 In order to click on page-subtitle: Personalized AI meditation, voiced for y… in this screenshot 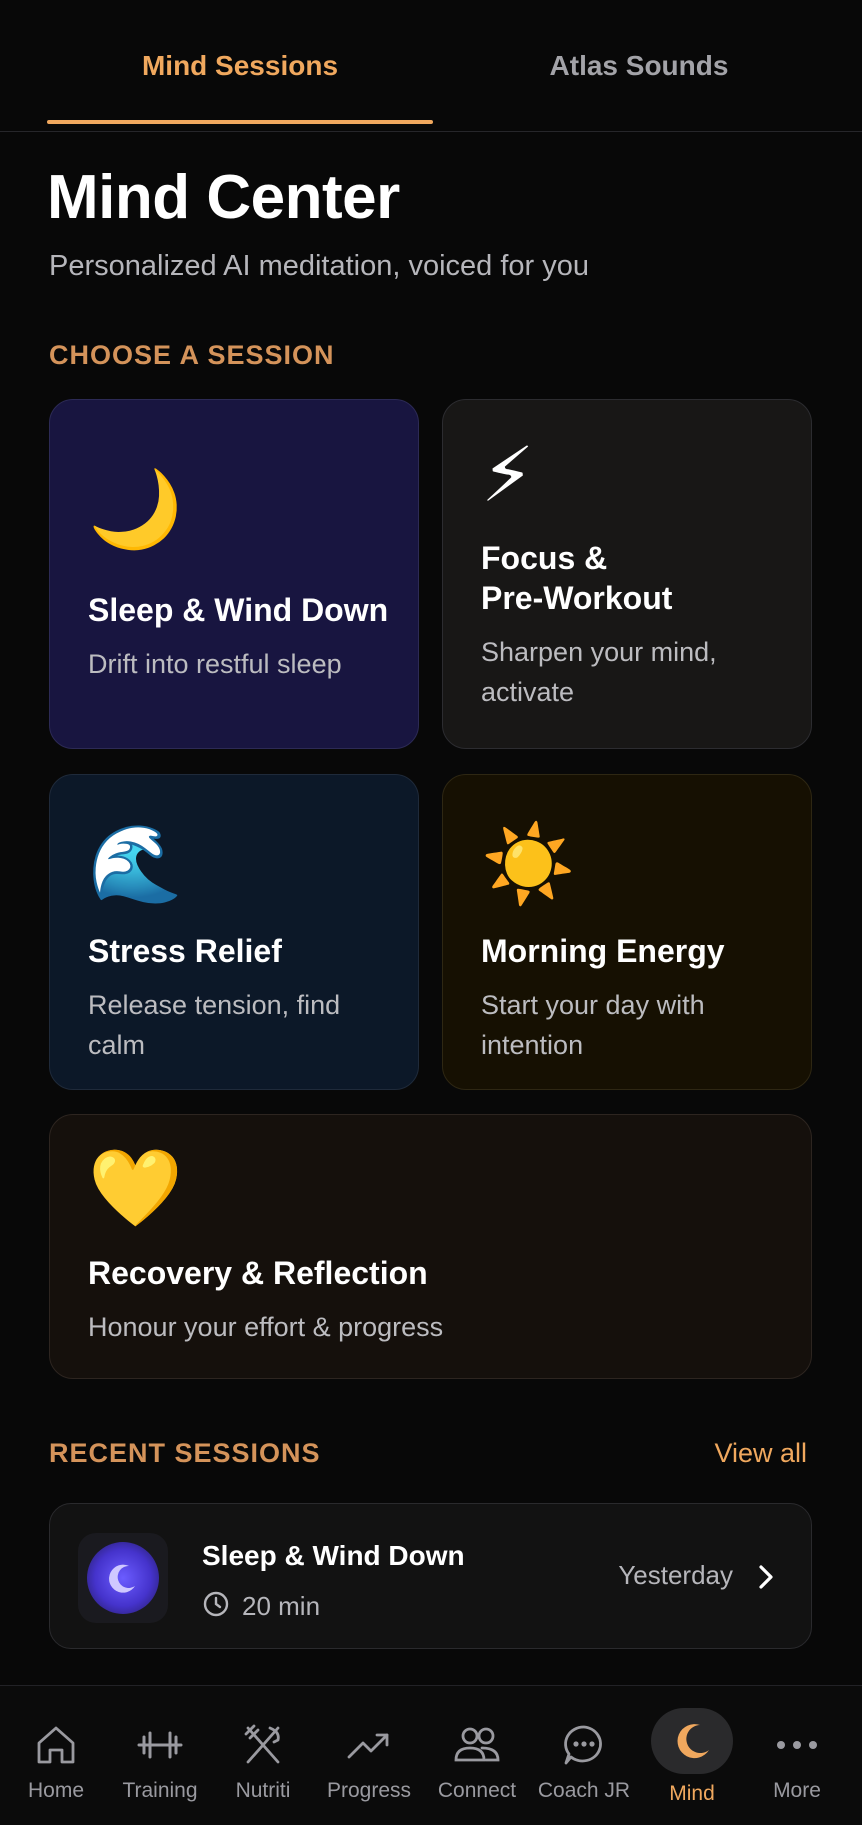, I will do `click(319, 266)`.